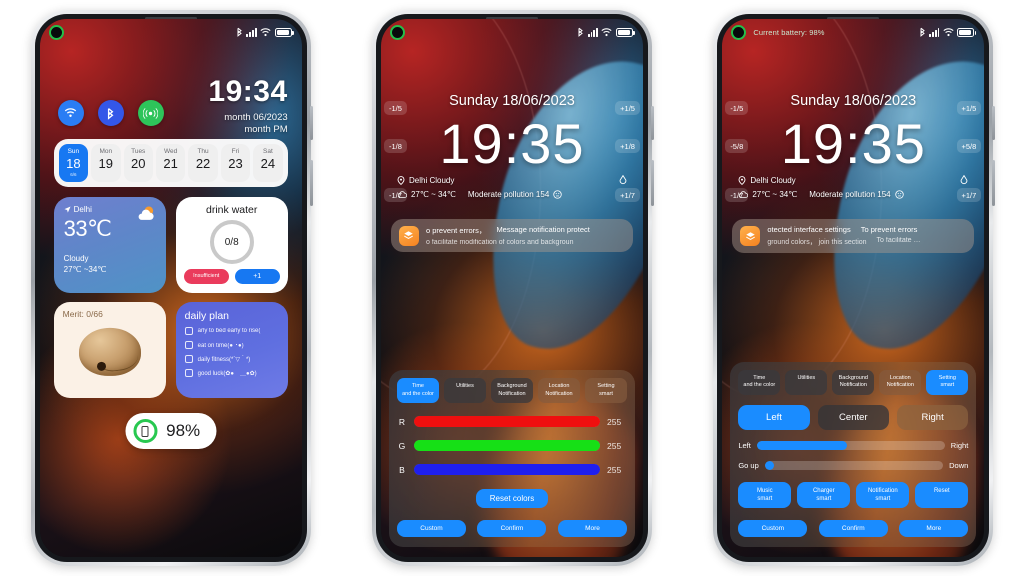  What do you see at coordinates (809, 229) in the screenshot?
I see `notification-title-a: otected interface settings` at bounding box center [809, 229].